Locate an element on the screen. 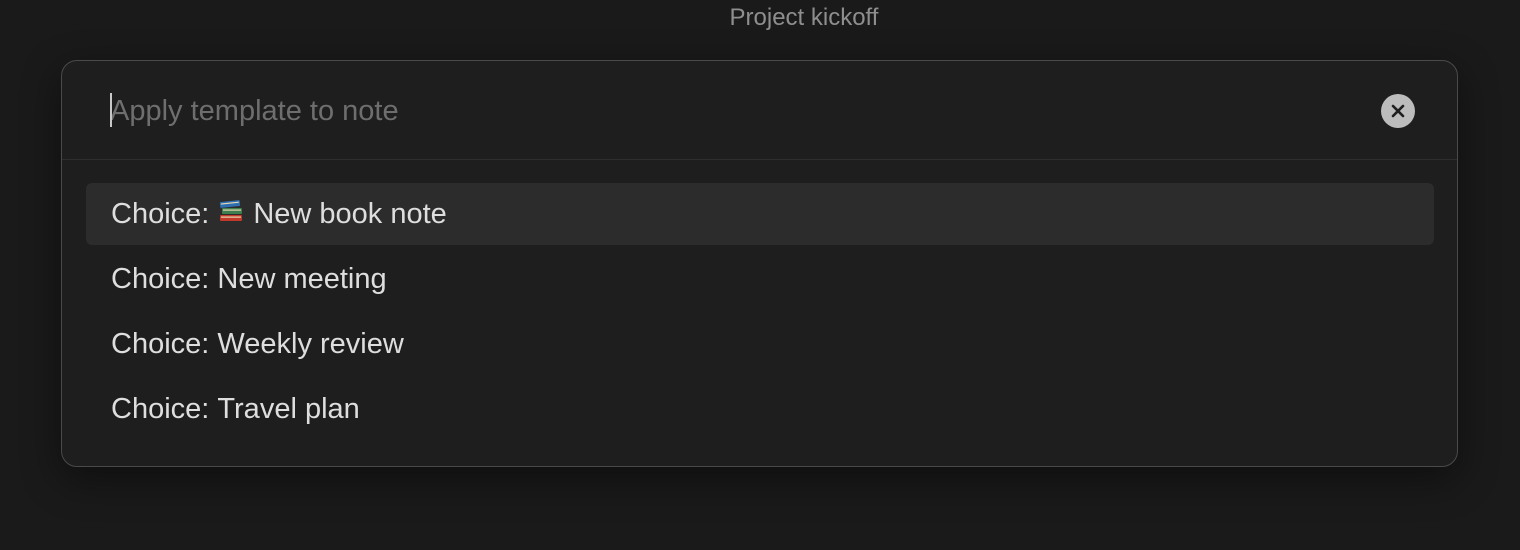  suggestion-label: Travel plan is located at coordinates (288, 408).